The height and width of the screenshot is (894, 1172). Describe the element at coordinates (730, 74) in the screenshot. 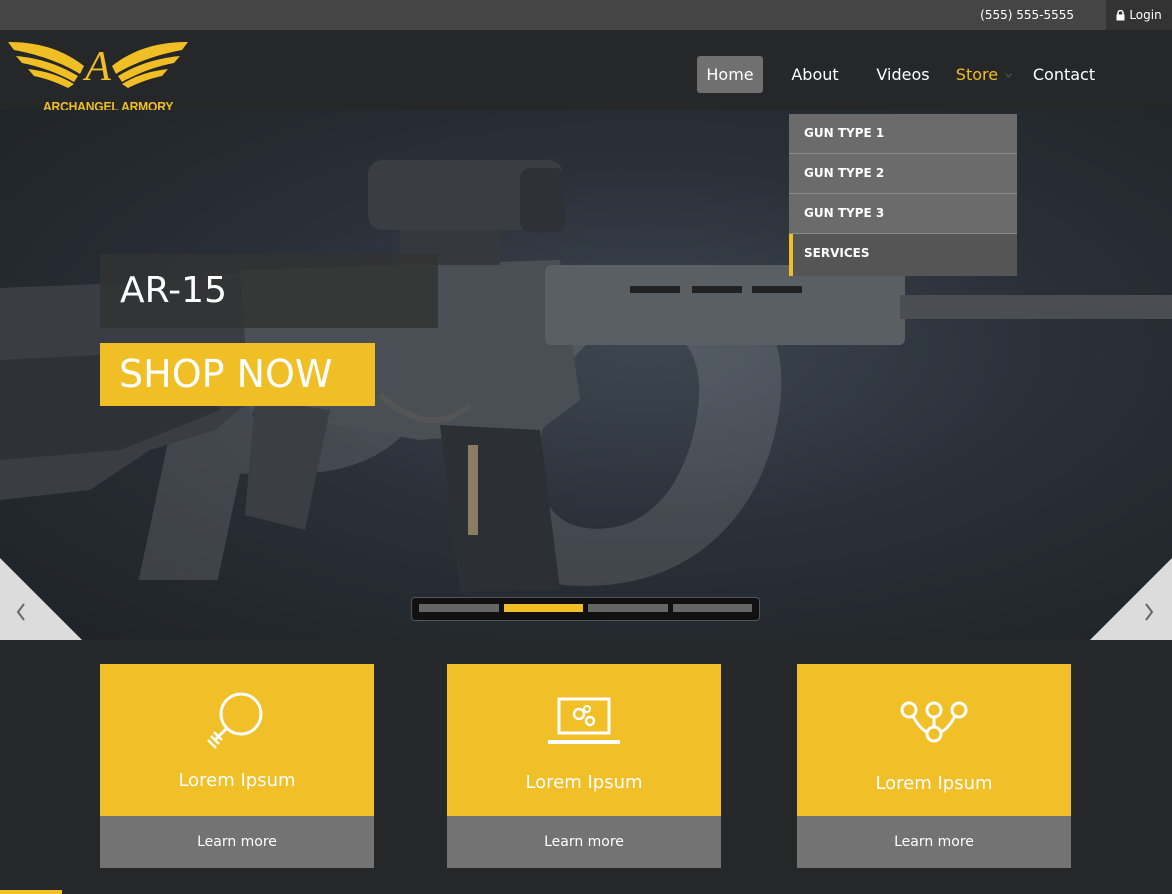

I see `nav-home: Home` at that location.